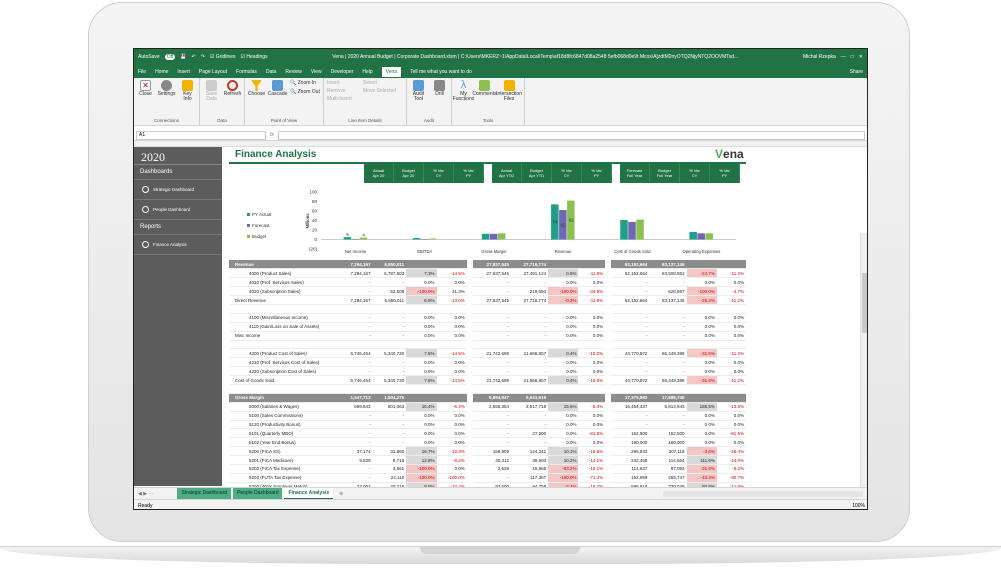 This screenshot has height=572, width=1001. Describe the element at coordinates (421, 273) in the screenshot. I see `table-cell: 7.3%` at that location.